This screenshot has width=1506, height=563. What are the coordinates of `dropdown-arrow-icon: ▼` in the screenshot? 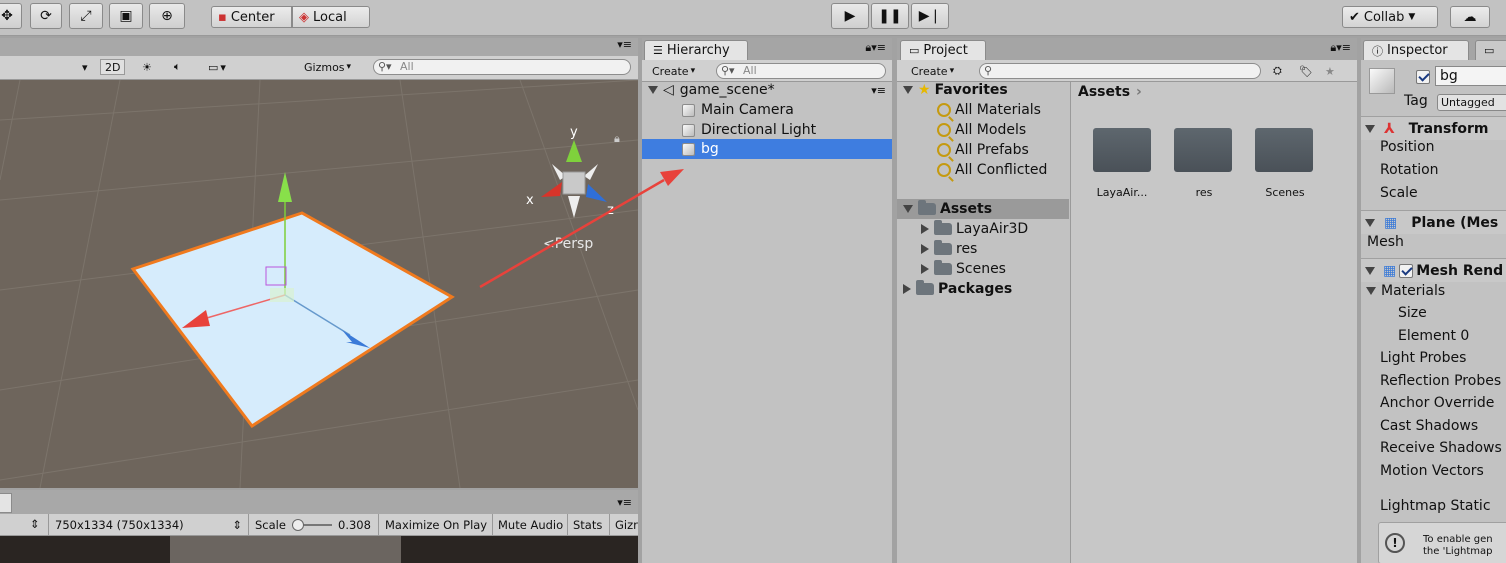 It's located at (1412, 17).